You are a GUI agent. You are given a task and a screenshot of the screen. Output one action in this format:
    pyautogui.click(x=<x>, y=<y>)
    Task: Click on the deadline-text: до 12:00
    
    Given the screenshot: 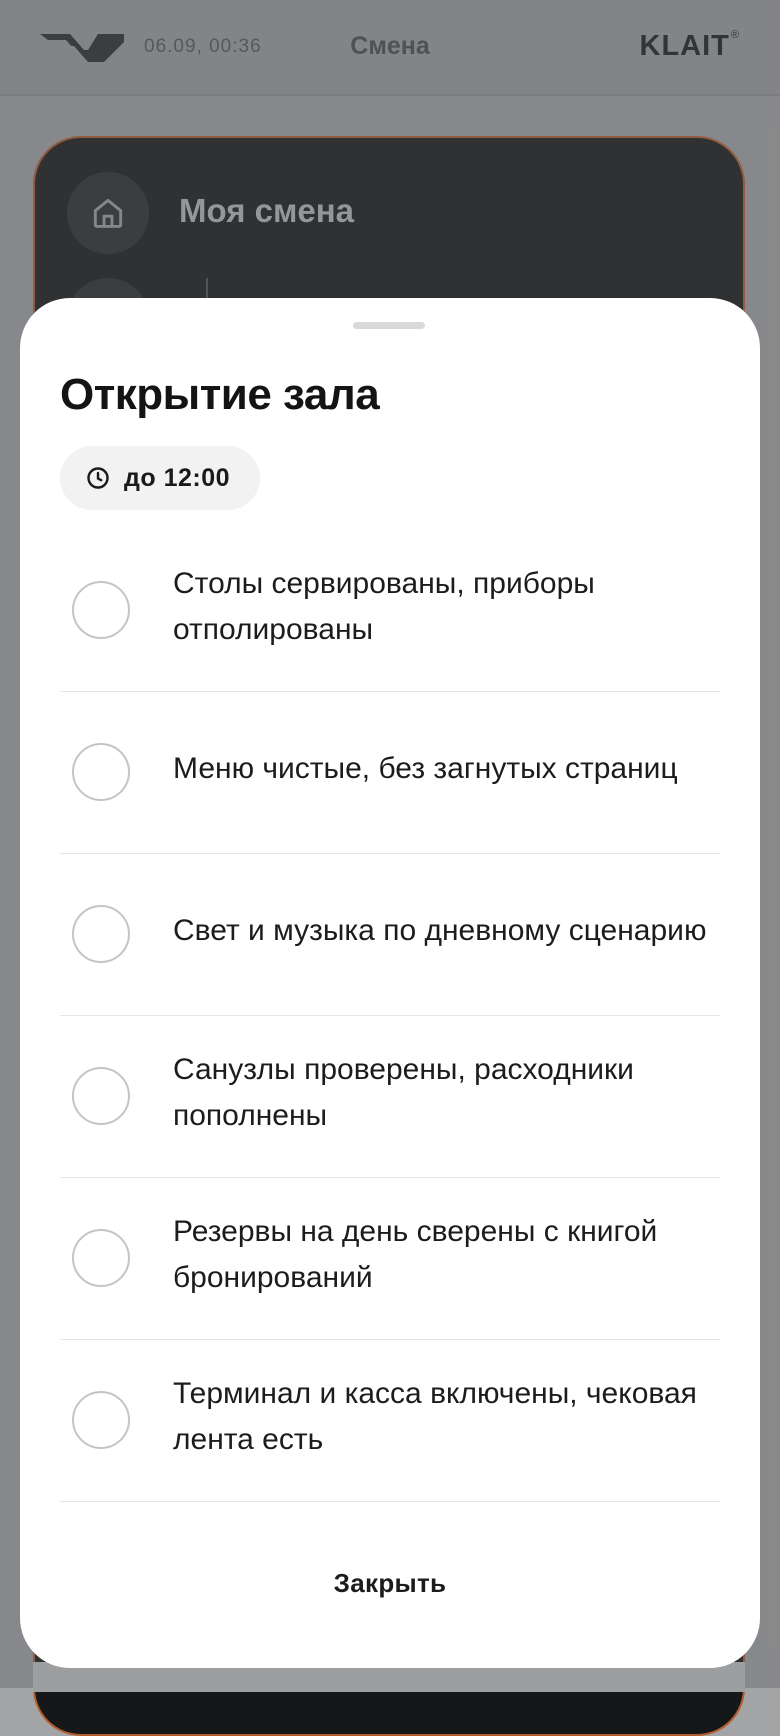 What is the action you would take?
    pyautogui.click(x=177, y=477)
    